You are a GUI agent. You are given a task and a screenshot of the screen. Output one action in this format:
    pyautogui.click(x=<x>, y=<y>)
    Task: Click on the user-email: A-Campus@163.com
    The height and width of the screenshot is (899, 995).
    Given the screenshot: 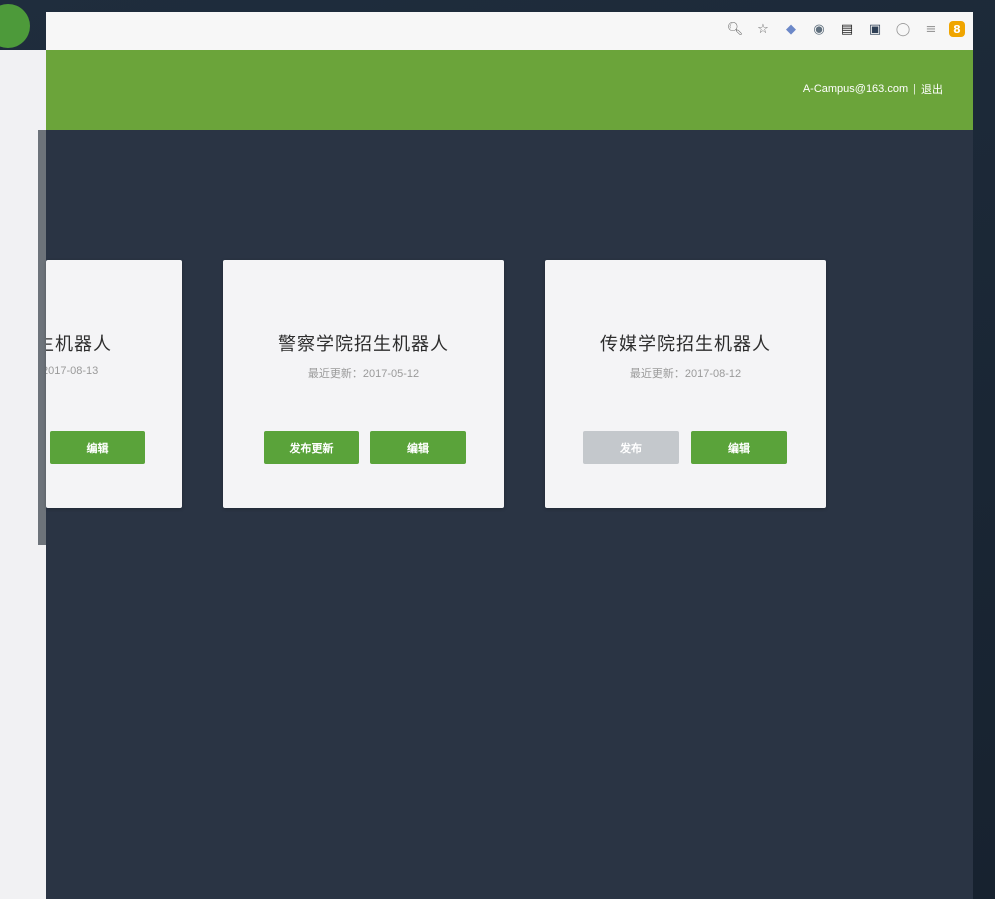 What is the action you would take?
    pyautogui.click(x=855, y=89)
    